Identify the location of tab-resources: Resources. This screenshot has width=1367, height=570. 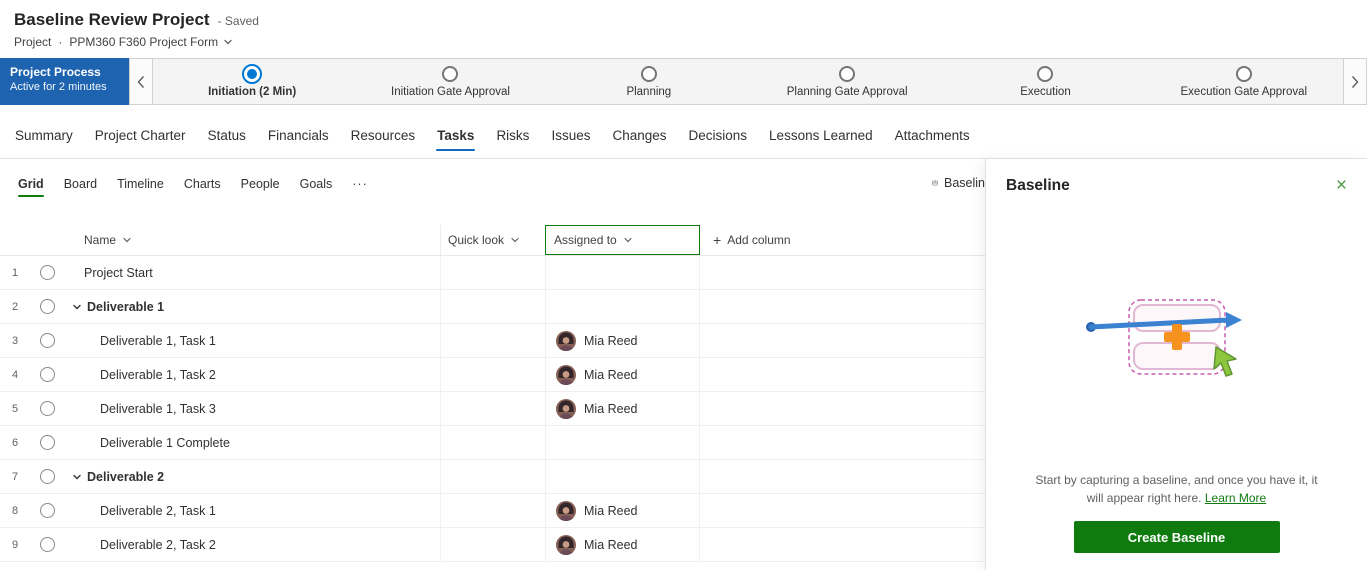
(383, 135).